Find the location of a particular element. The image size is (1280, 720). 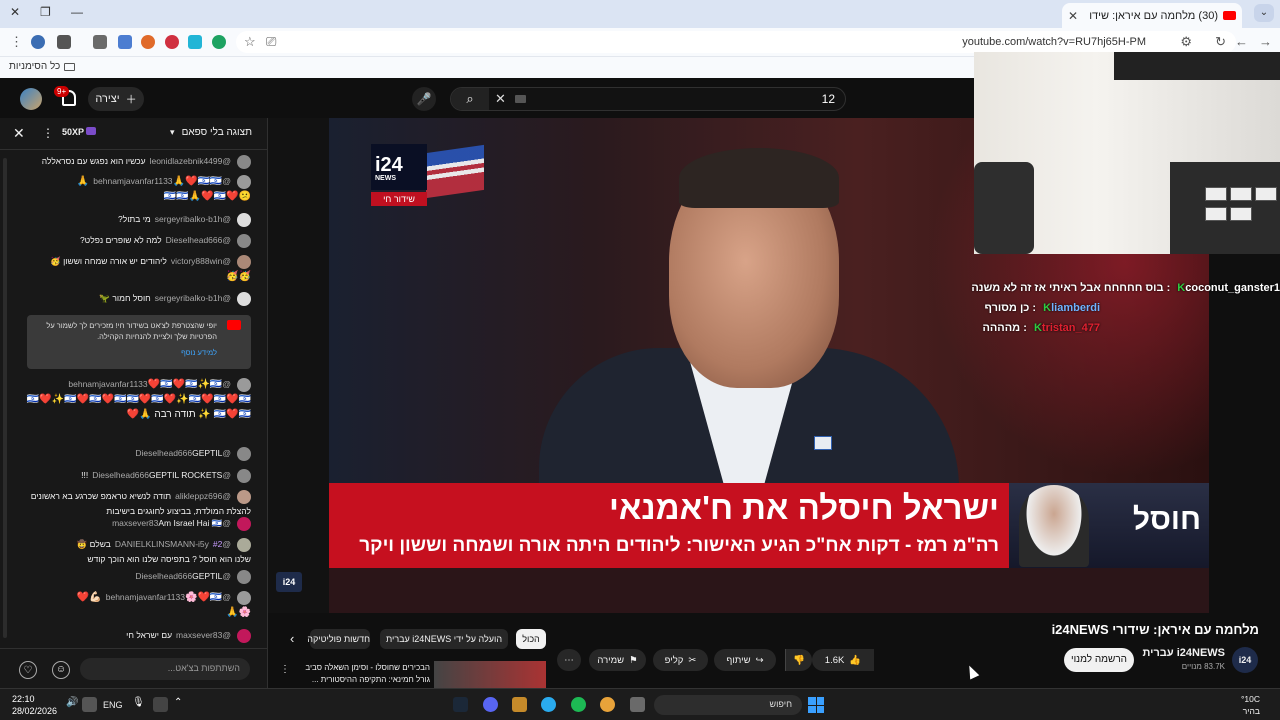

dislike-button: 👎 is located at coordinates (798, 660).